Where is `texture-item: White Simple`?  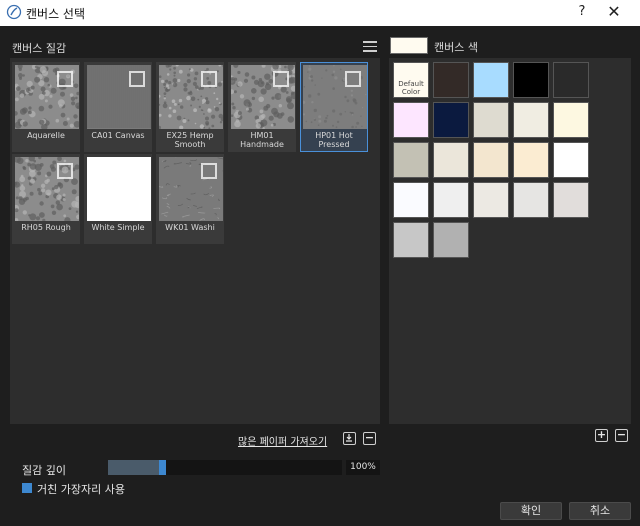 texture-item: White Simple is located at coordinates (118, 199).